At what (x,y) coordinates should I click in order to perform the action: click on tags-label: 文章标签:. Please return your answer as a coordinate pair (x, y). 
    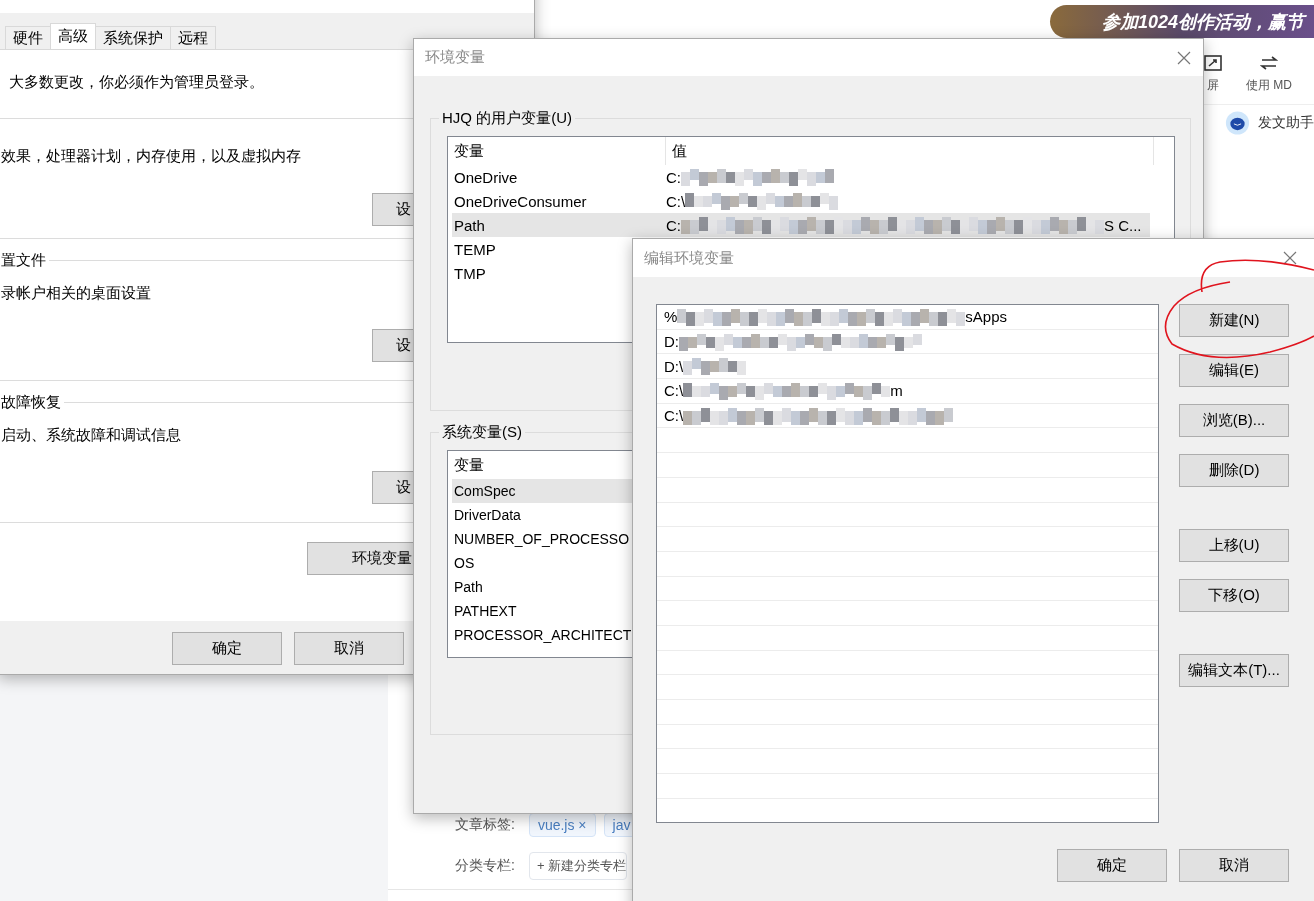
    Looking at the image, I should click on (485, 825).